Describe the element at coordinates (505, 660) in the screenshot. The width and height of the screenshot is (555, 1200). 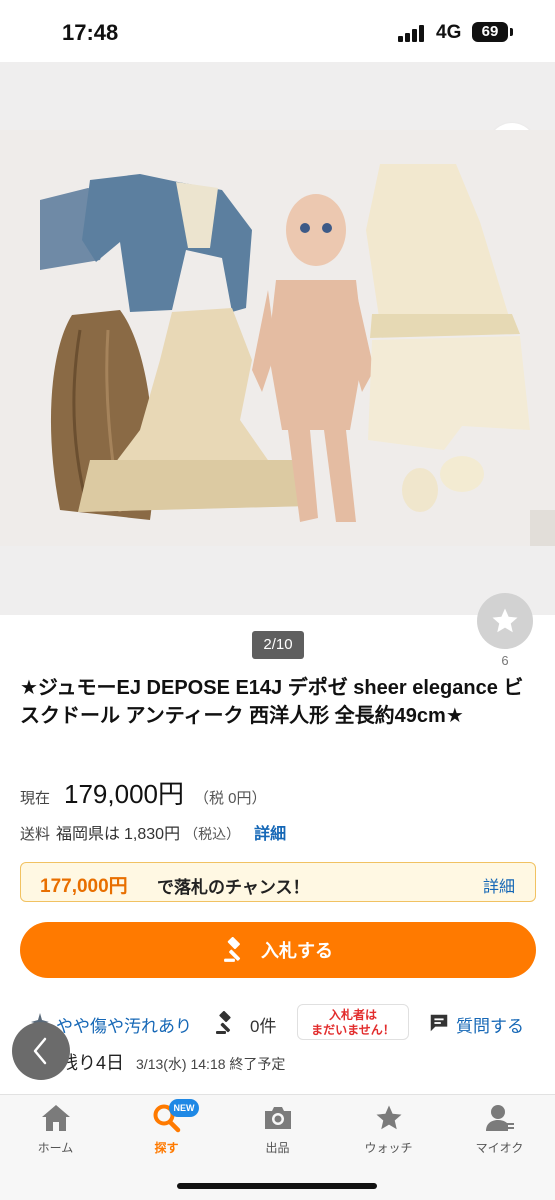
I see `watch-count: 6` at that location.